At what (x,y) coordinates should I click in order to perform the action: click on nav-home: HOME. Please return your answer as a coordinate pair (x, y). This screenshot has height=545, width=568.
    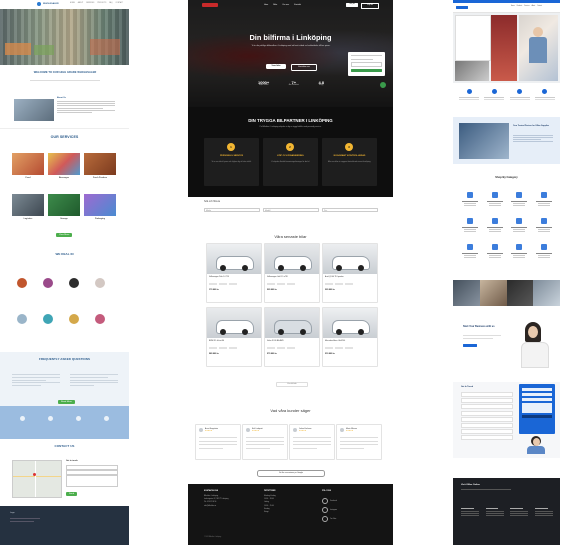
    Looking at the image, I should click on (72, 4).